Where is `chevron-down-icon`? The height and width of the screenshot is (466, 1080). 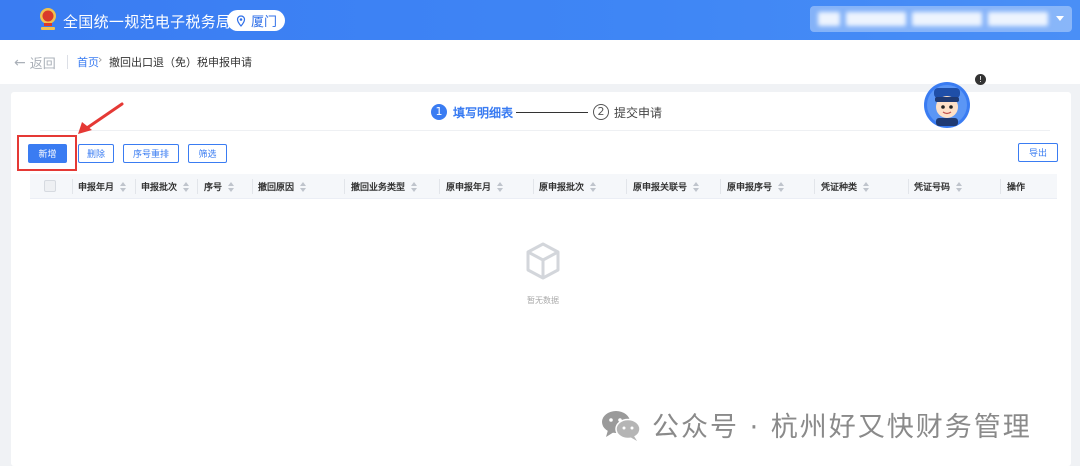 chevron-down-icon is located at coordinates (1060, 18).